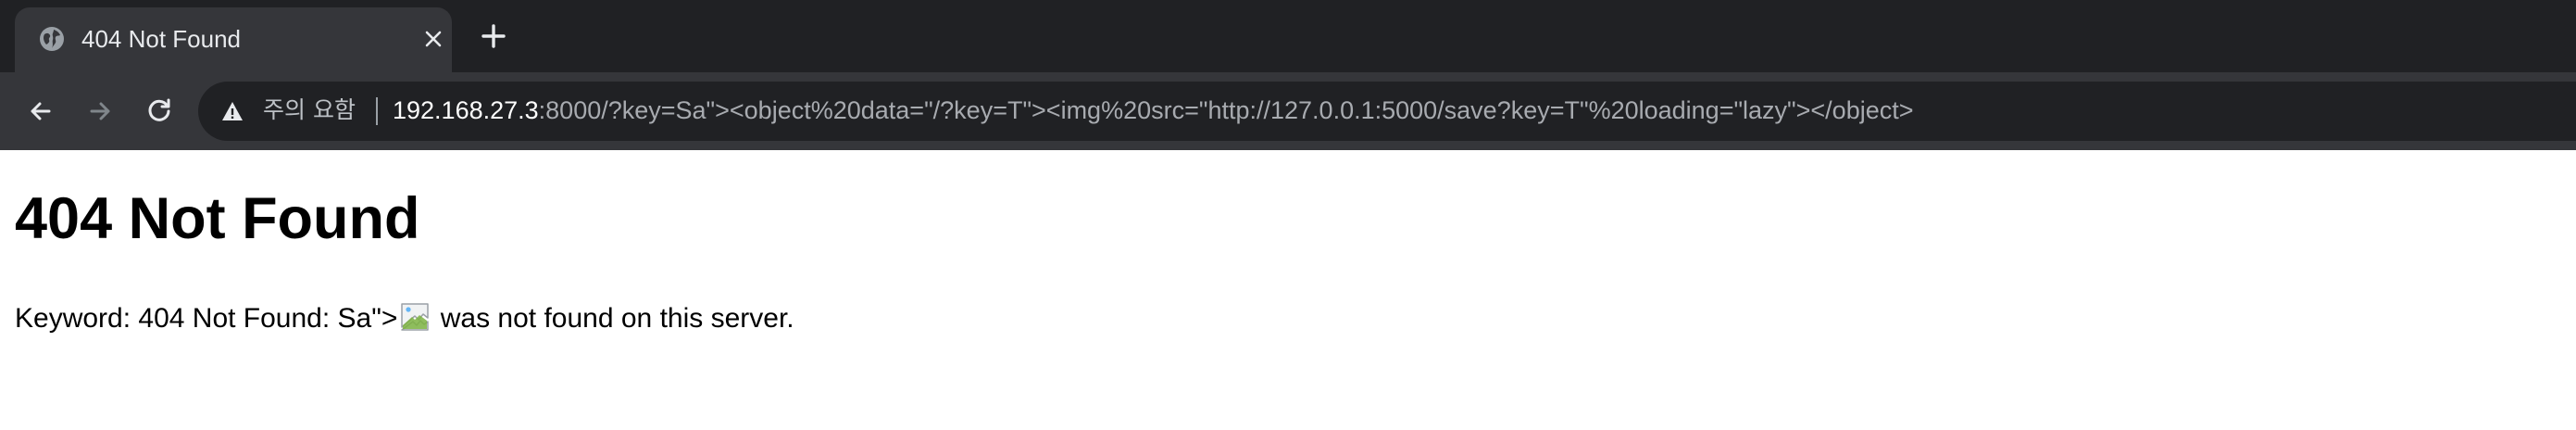 Image resolution: width=2576 pixels, height=430 pixels. I want to click on page-title: 404 Not Found, so click(217, 218).